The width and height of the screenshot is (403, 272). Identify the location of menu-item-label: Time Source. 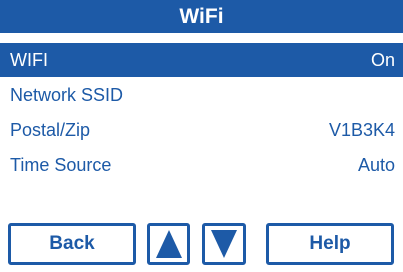
(61, 165).